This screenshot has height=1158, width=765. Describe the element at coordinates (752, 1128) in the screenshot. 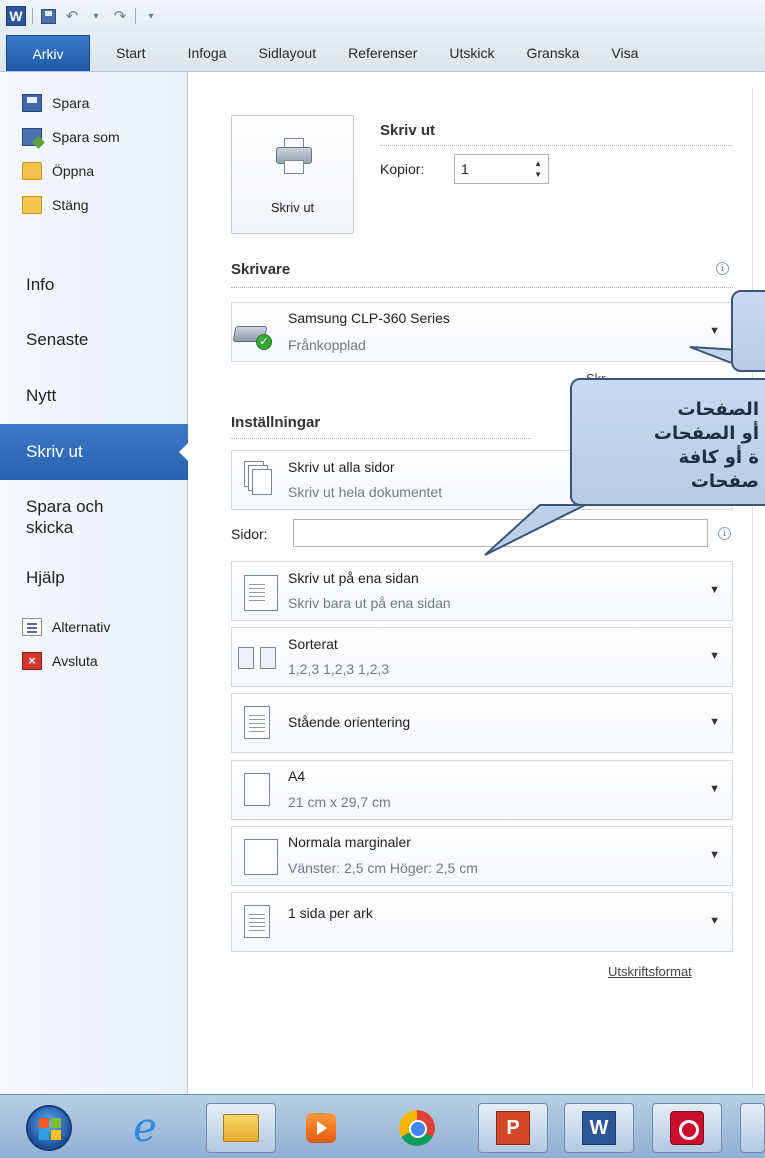

I see `taskbar-extra` at that location.